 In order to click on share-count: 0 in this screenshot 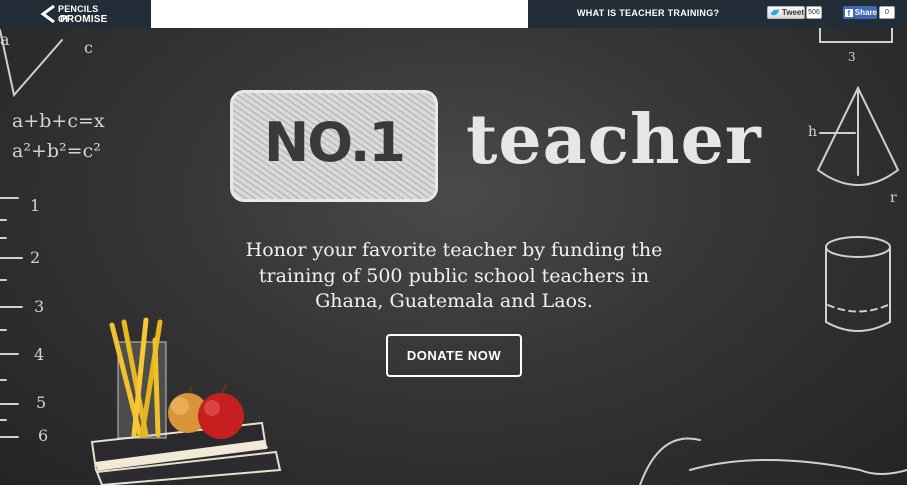, I will do `click(887, 12)`.